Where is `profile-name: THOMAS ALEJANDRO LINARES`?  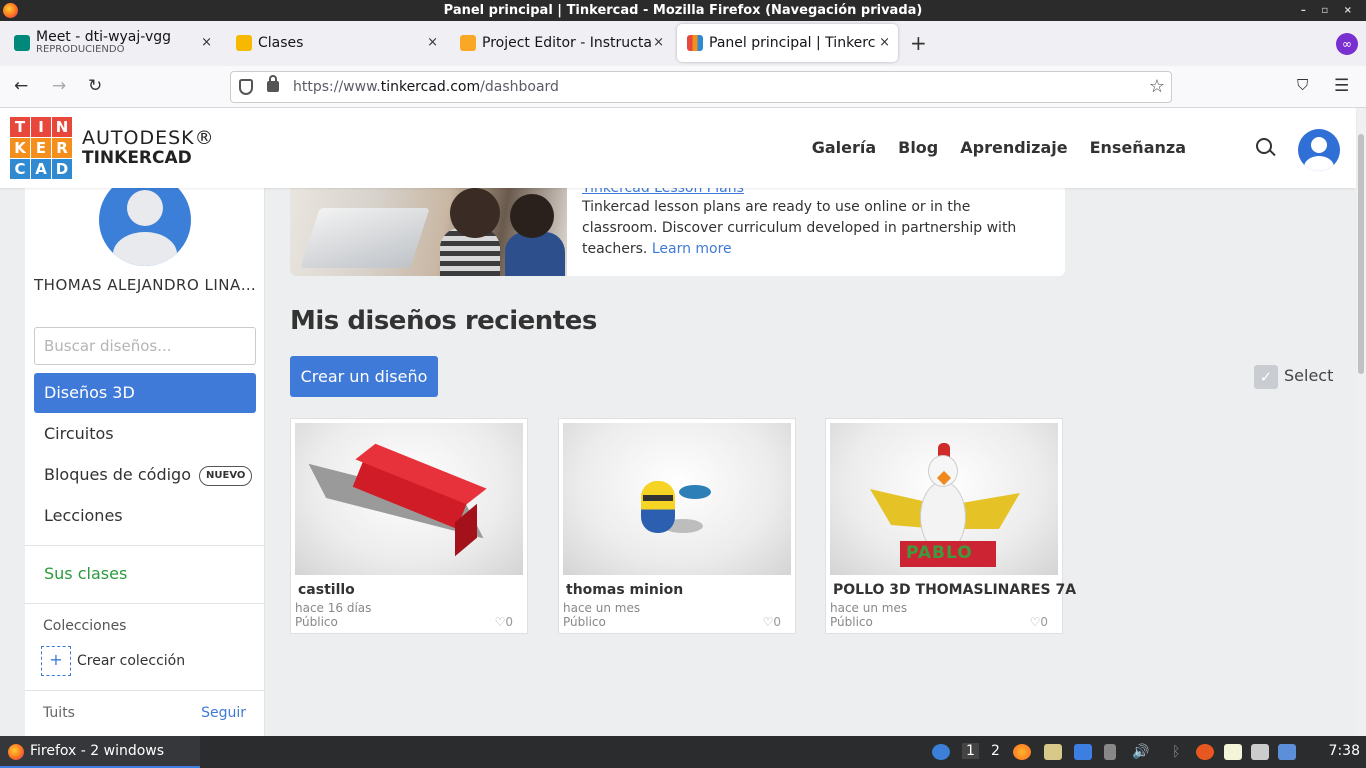
profile-name: THOMAS ALEJANDRO LINARES is located at coordinates (145, 285).